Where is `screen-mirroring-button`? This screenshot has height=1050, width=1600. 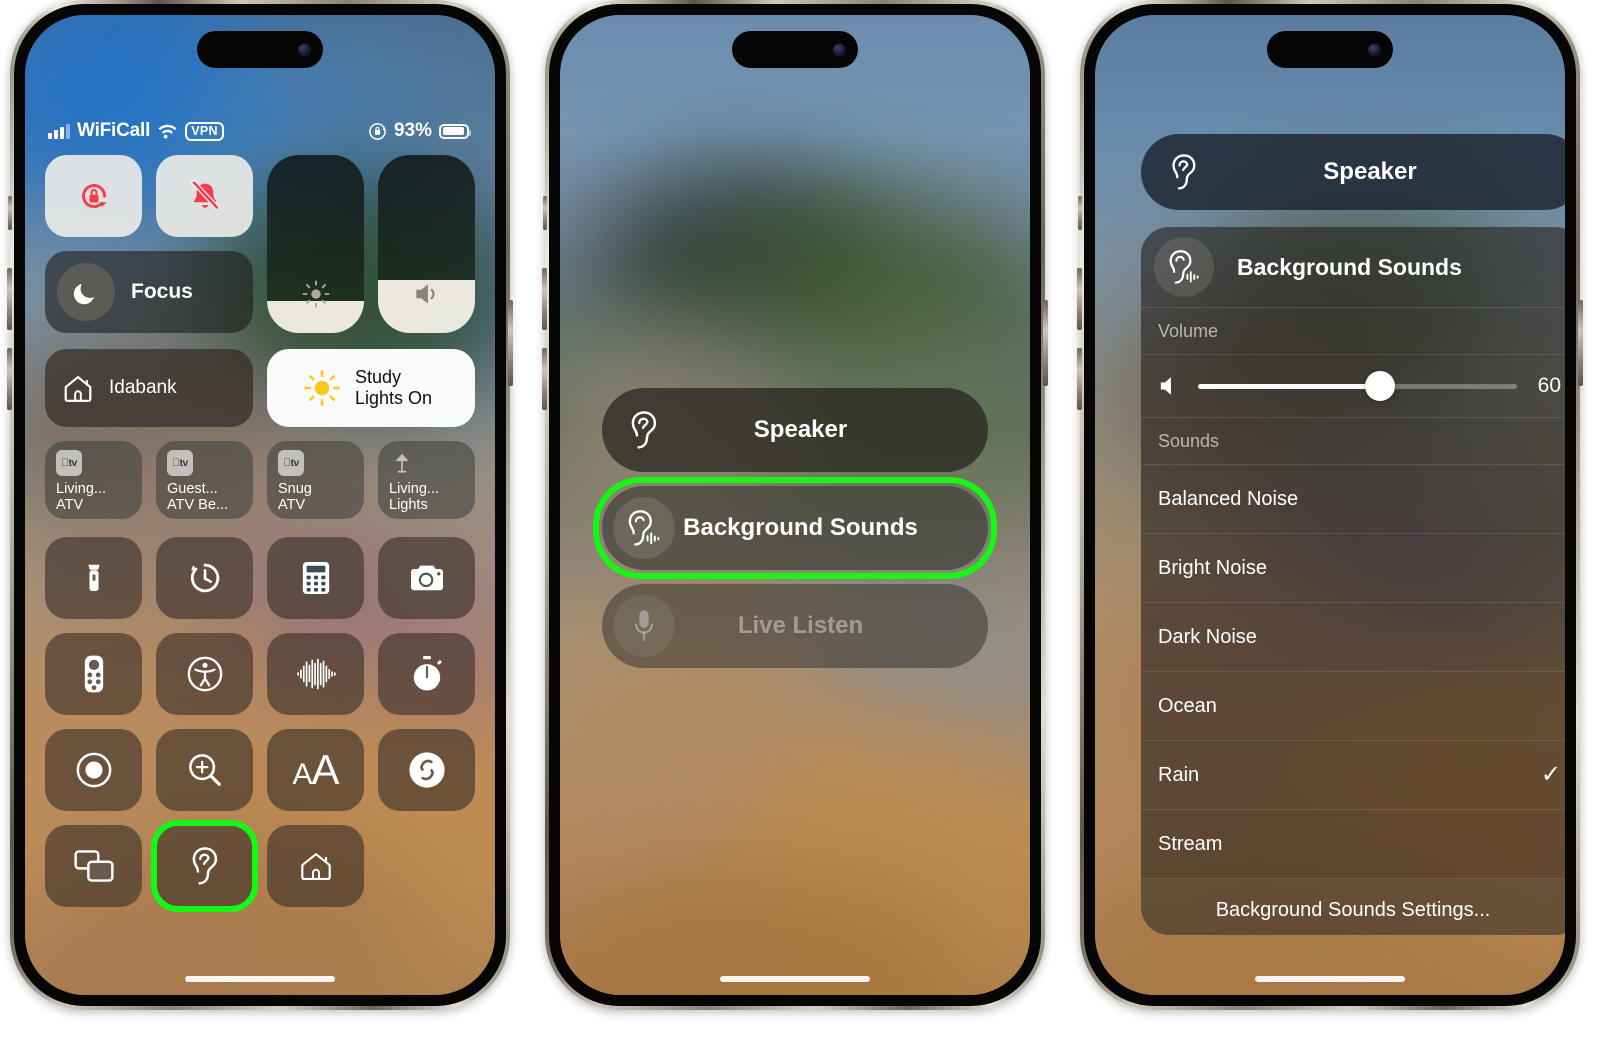 screen-mirroring-button is located at coordinates (93, 866).